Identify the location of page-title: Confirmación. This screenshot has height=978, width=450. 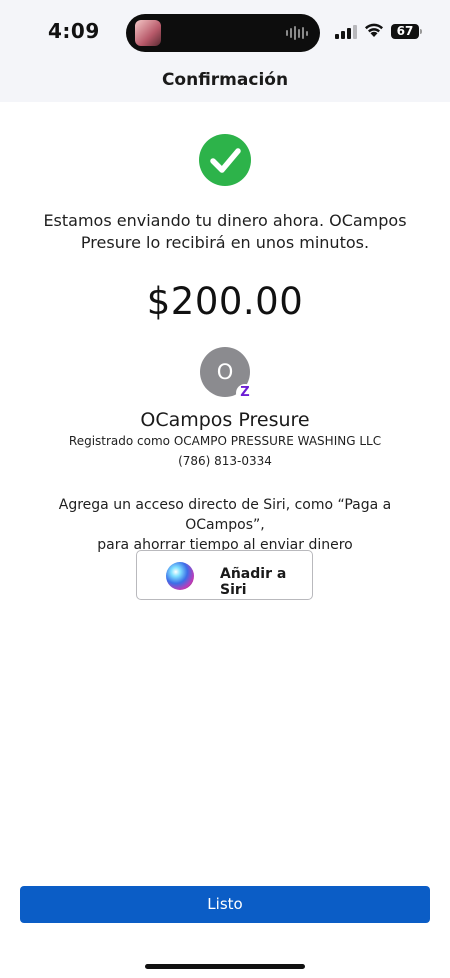
(225, 80).